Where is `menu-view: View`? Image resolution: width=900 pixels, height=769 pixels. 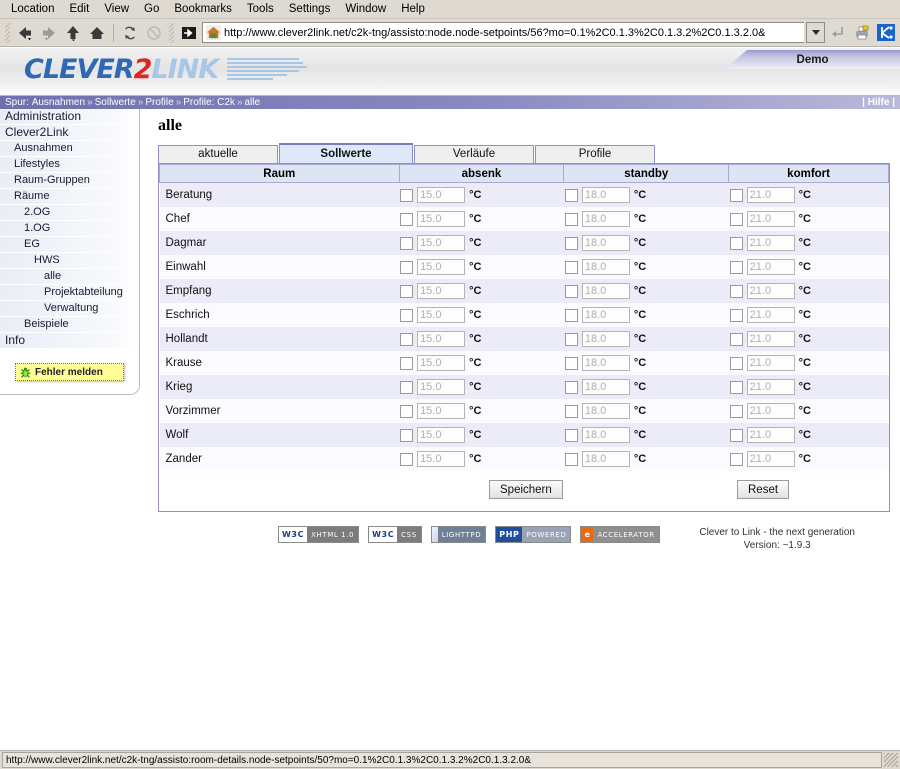 menu-view: View is located at coordinates (116, 9).